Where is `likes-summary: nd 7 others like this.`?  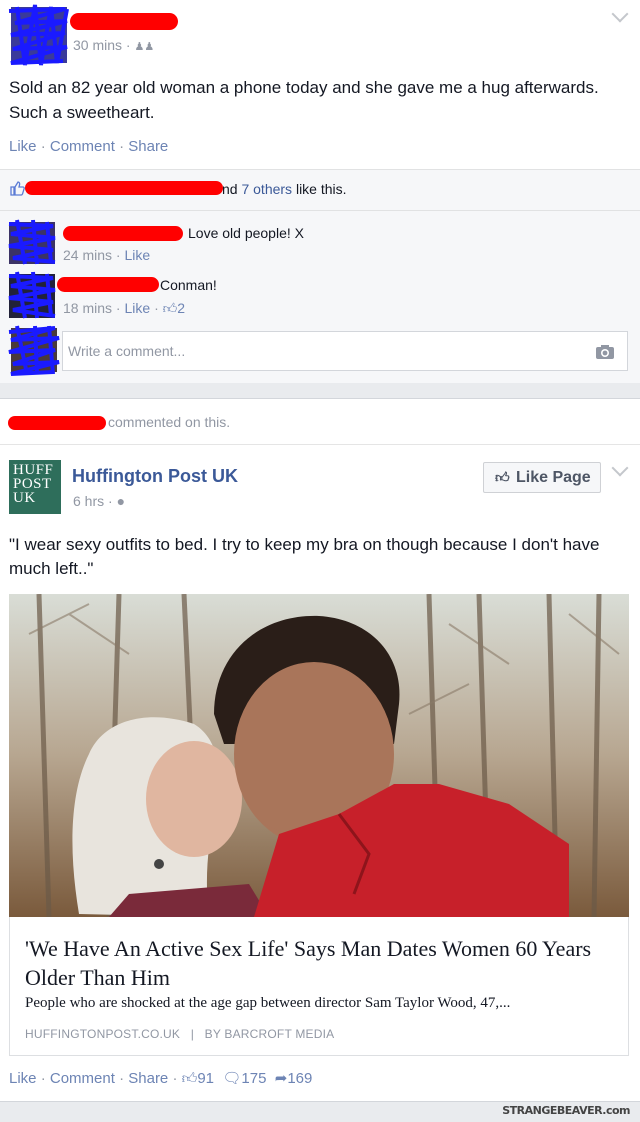 likes-summary: nd 7 others like this. is located at coordinates (284, 189).